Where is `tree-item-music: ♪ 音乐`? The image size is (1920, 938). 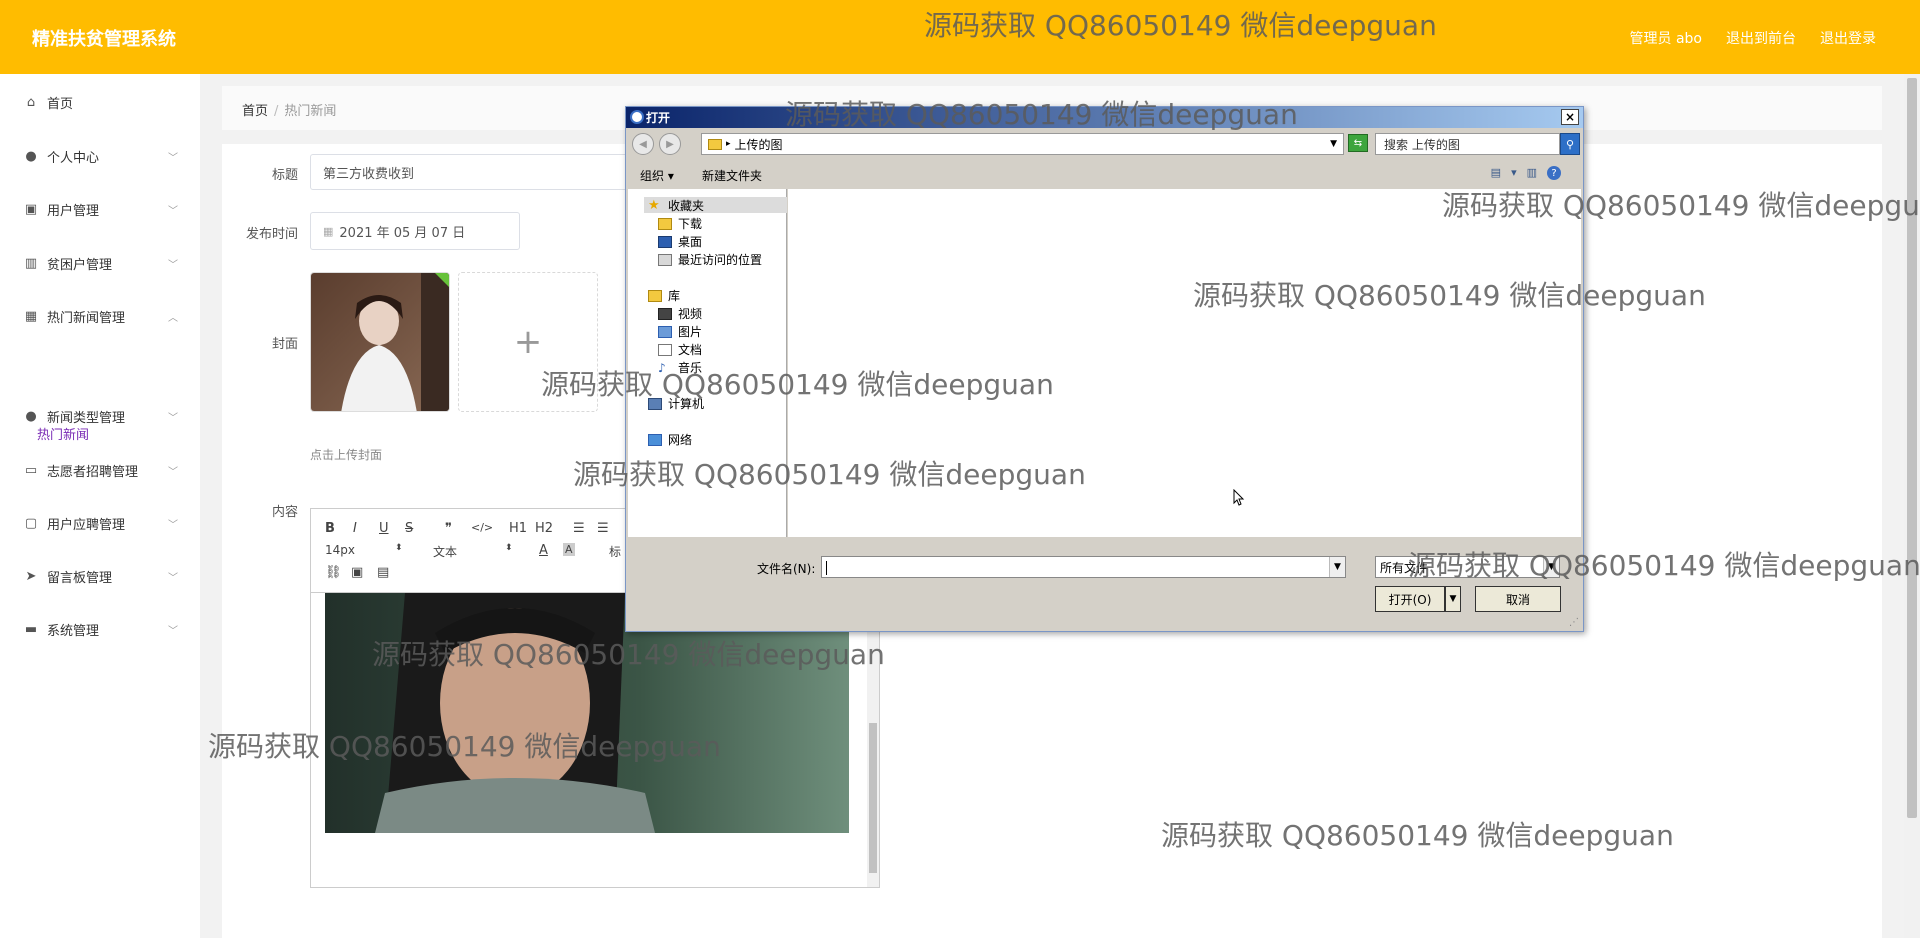 tree-item-music: ♪ 音乐 is located at coordinates (680, 367).